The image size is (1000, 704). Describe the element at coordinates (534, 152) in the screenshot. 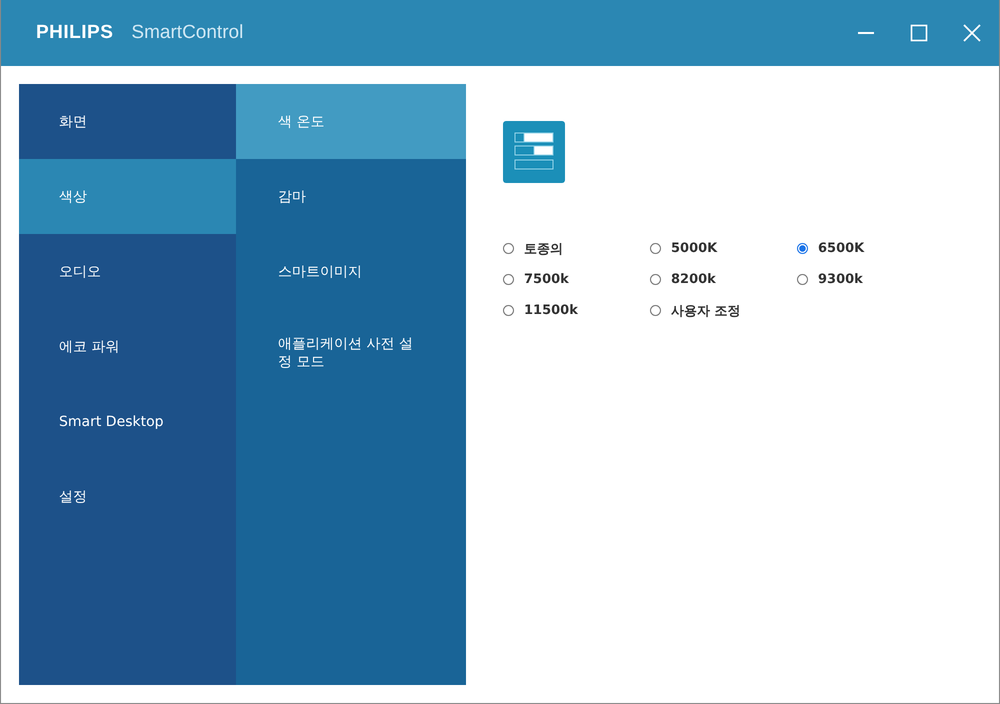

I see `sliders-icon` at that location.